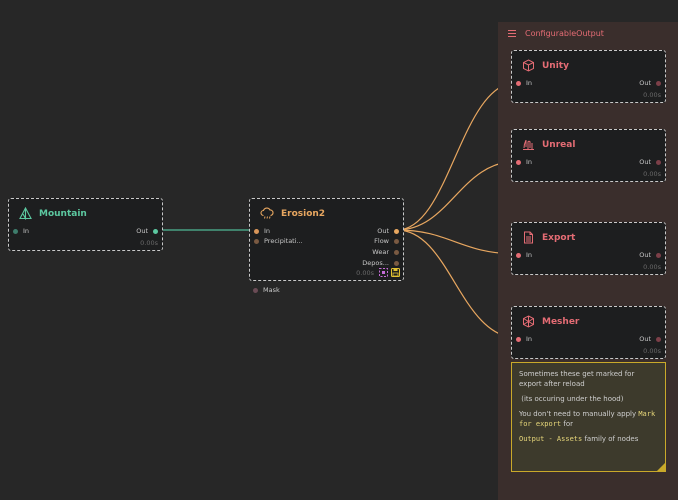 The image size is (678, 500). I want to click on cloud-rain-icon, so click(267, 213).